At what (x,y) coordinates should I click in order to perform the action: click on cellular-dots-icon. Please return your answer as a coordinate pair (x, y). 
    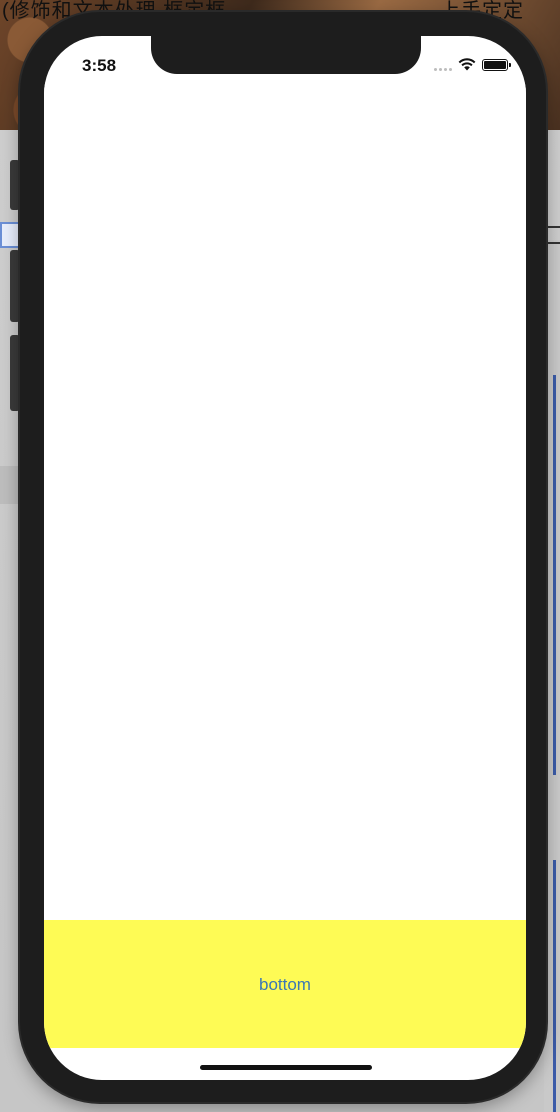
    Looking at the image, I should click on (443, 65).